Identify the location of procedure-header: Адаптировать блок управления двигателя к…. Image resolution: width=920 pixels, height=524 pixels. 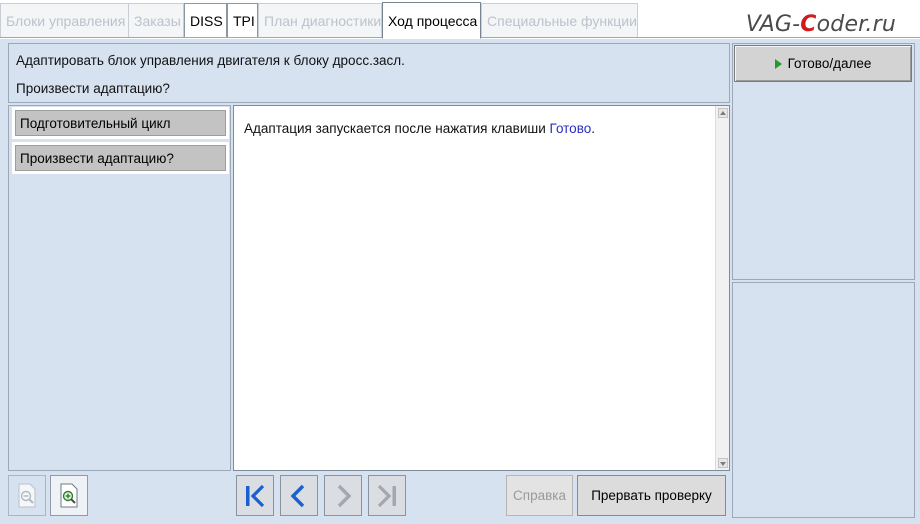
(369, 73).